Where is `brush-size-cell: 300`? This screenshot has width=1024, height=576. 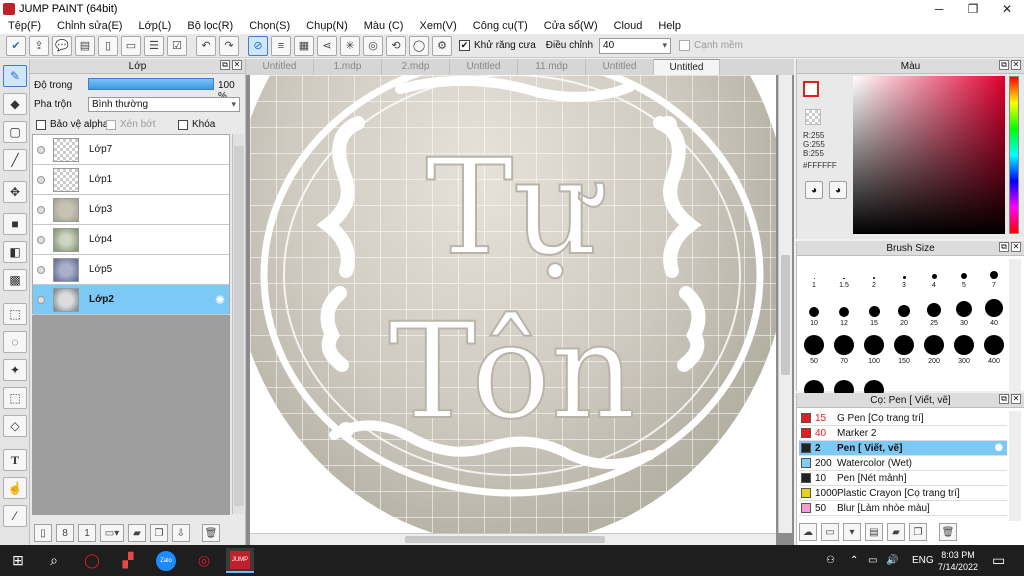 brush-size-cell: 300 is located at coordinates (964, 350).